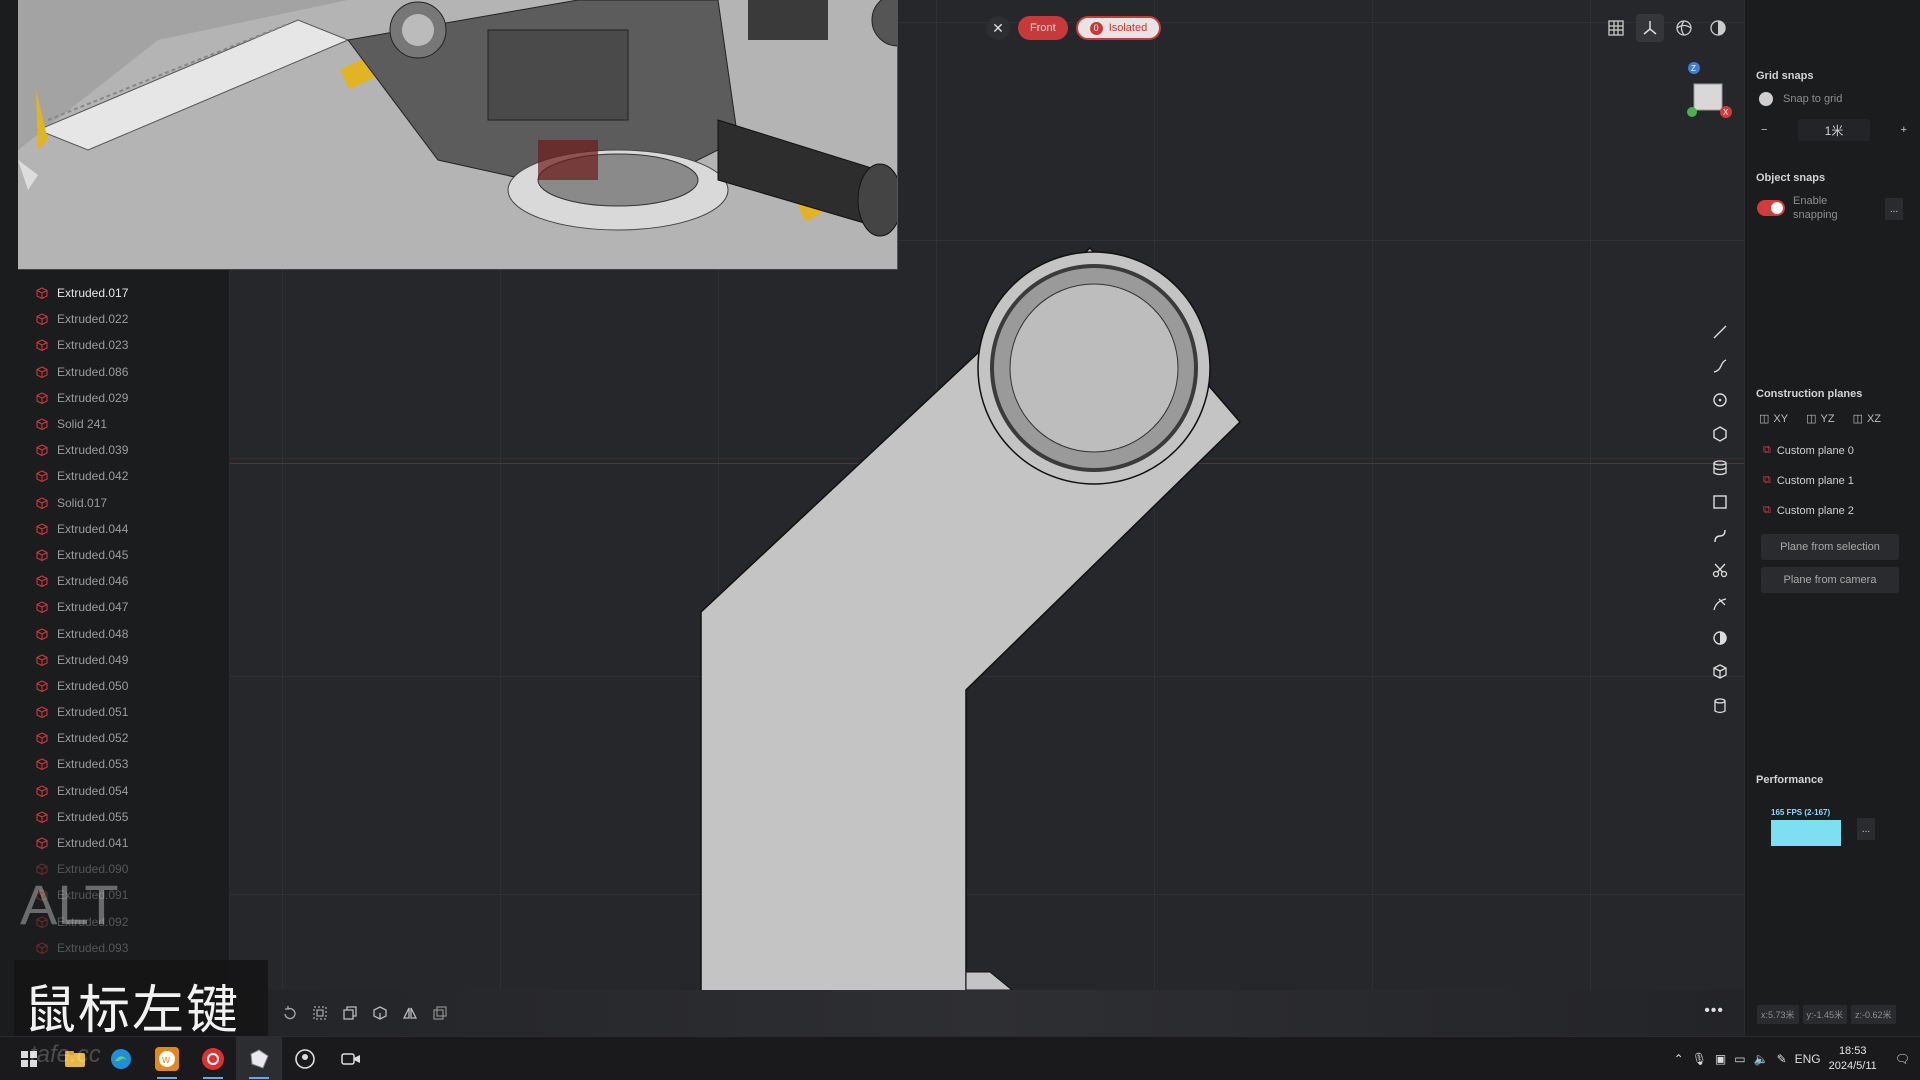 This screenshot has height=1080, width=1920. What do you see at coordinates (115, 712) in the screenshot?
I see `outliner-item: Extruded.051` at bounding box center [115, 712].